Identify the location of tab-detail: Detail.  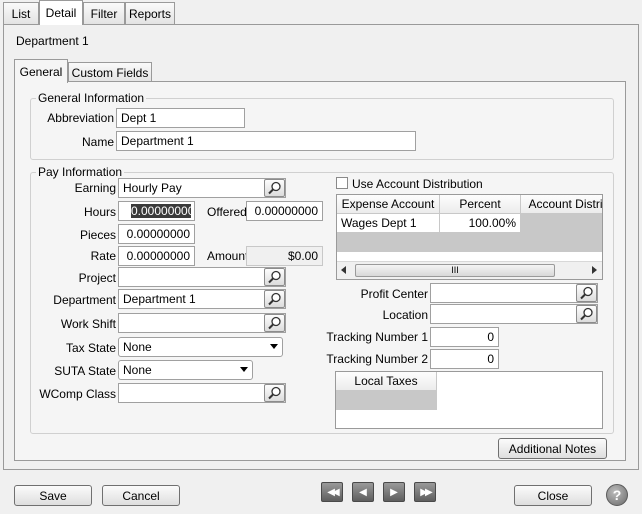
(61, 12).